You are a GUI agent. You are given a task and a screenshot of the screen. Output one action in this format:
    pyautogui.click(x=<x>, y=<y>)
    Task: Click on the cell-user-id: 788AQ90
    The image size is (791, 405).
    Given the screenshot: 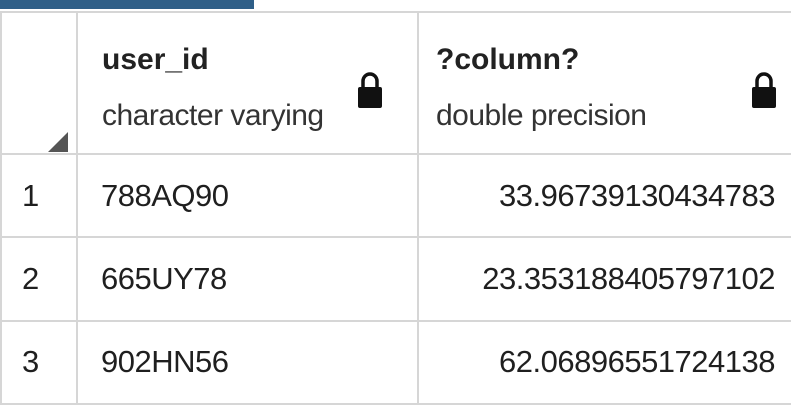 What is the action you would take?
    pyautogui.click(x=247, y=195)
    